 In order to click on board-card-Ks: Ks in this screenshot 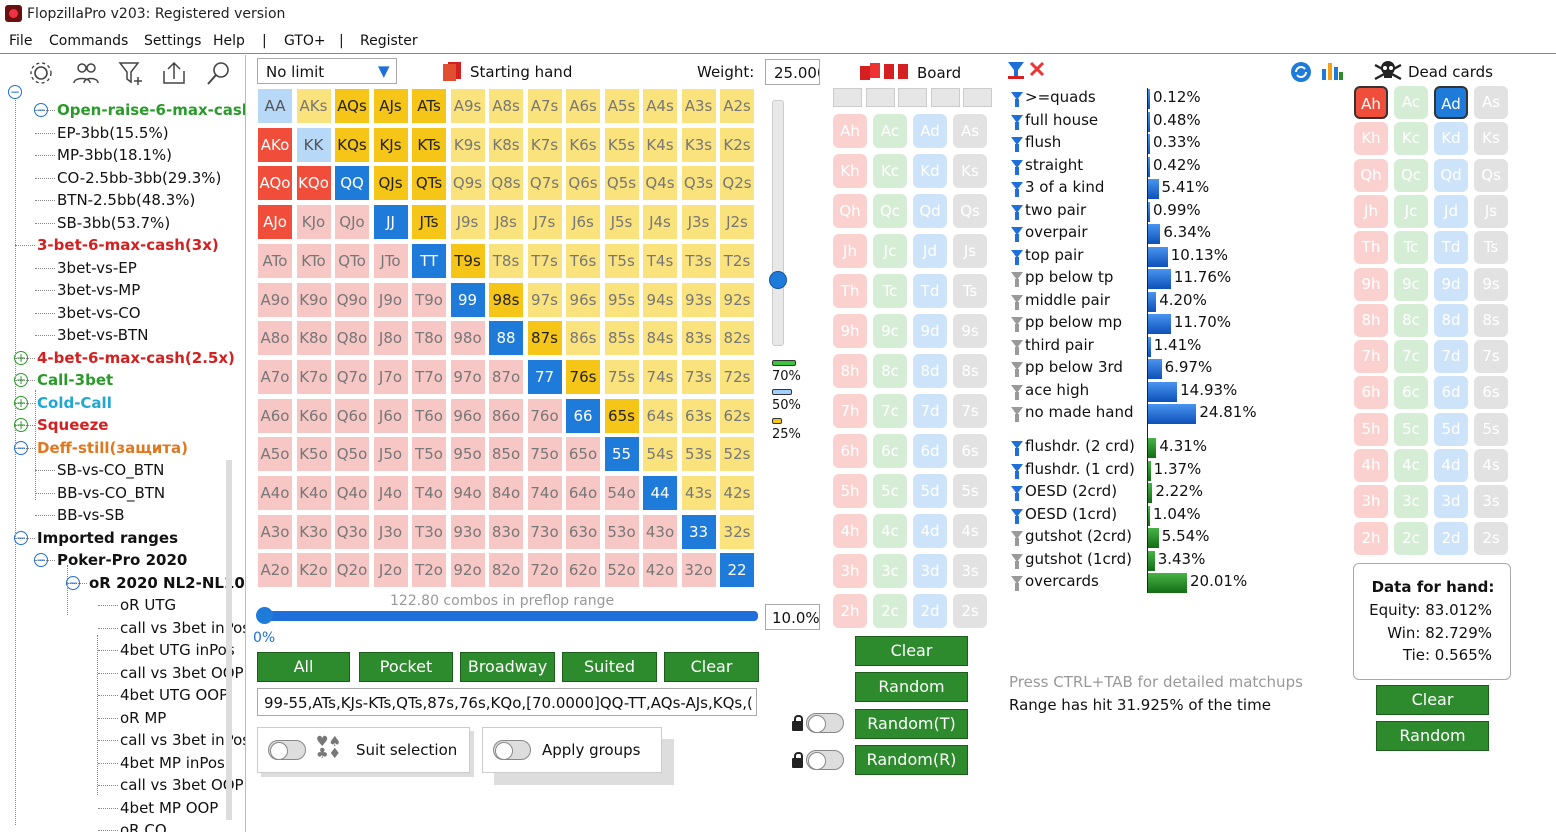, I will do `click(970, 171)`.